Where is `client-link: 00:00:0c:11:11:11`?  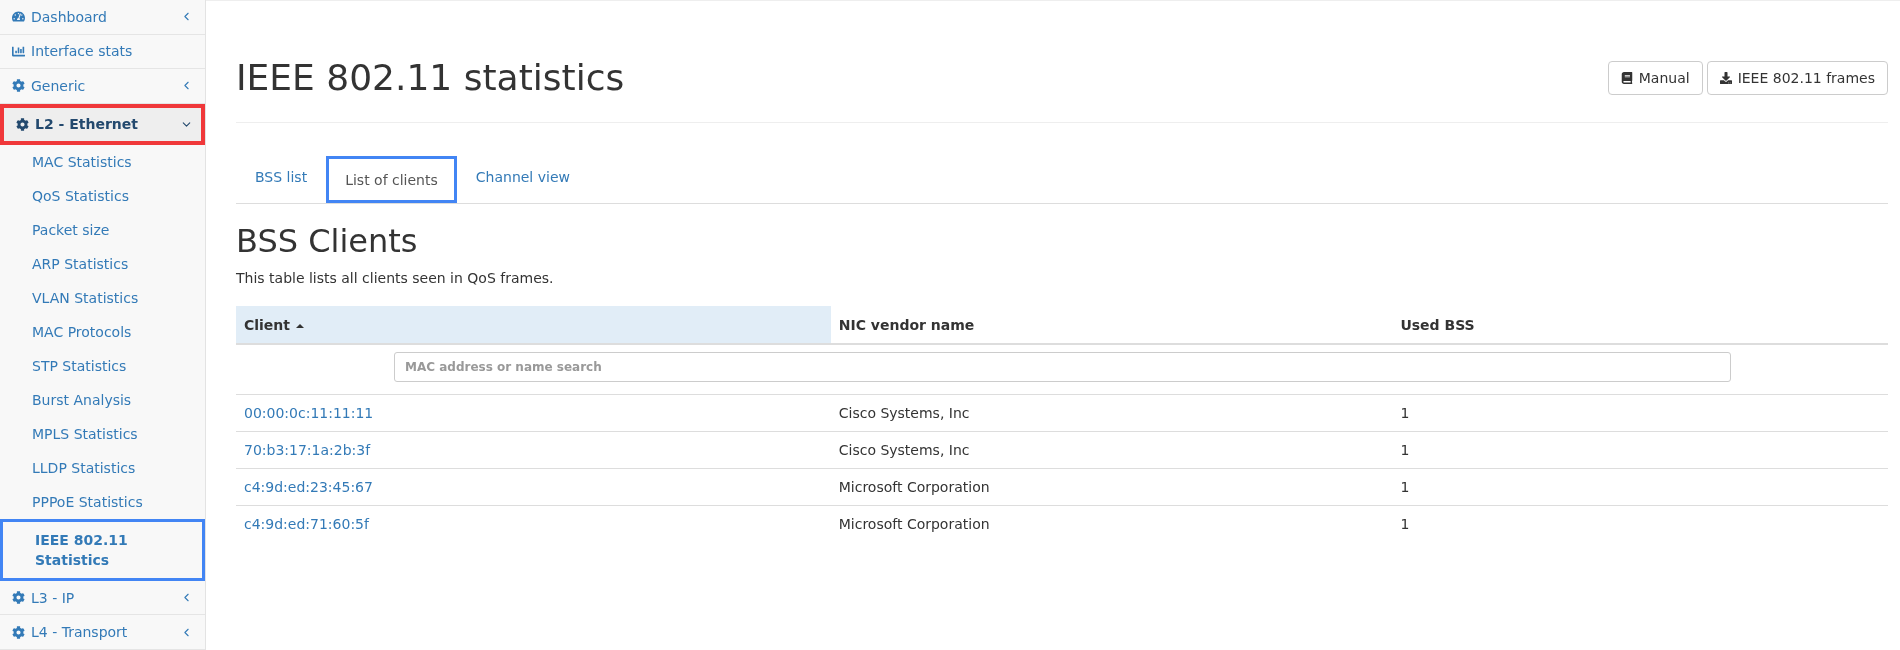 client-link: 00:00:0c:11:11:11 is located at coordinates (309, 413).